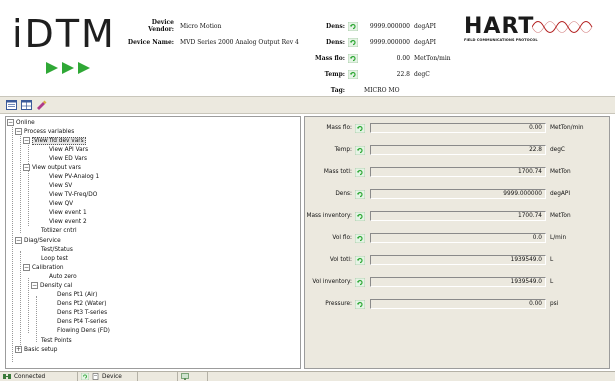 The width and height of the screenshot is (615, 381). Describe the element at coordinates (529, 31) in the screenshot. I see `hart-logo: HART FIELD COMMUNICATIONS PROTOCOL` at that location.